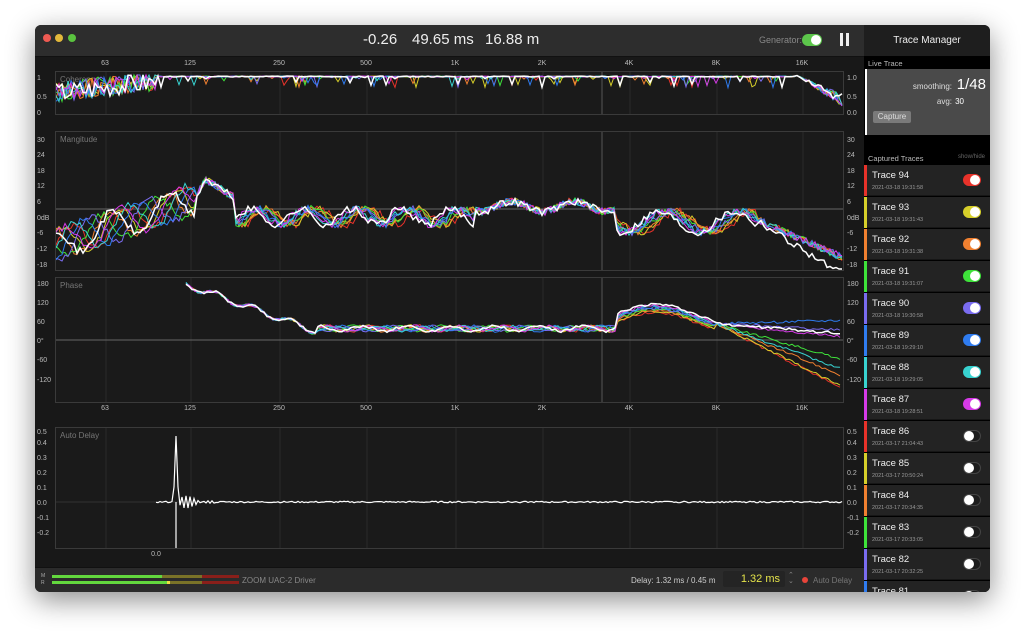 Image resolution: width=1024 pixels, height=640 pixels. I want to click on phase-right-y-tick: 60, so click(851, 322).